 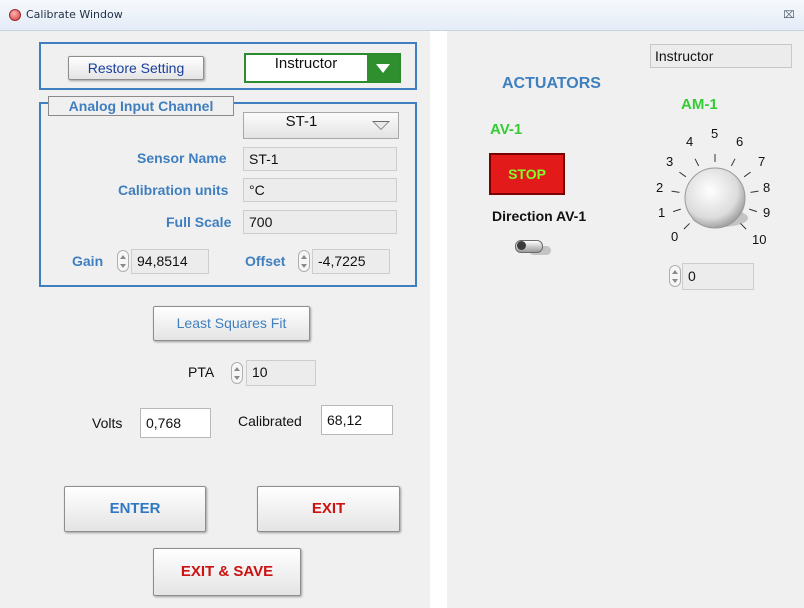 What do you see at coordinates (141, 106) in the screenshot?
I see `analog-group-label: Analog Input Channel` at bounding box center [141, 106].